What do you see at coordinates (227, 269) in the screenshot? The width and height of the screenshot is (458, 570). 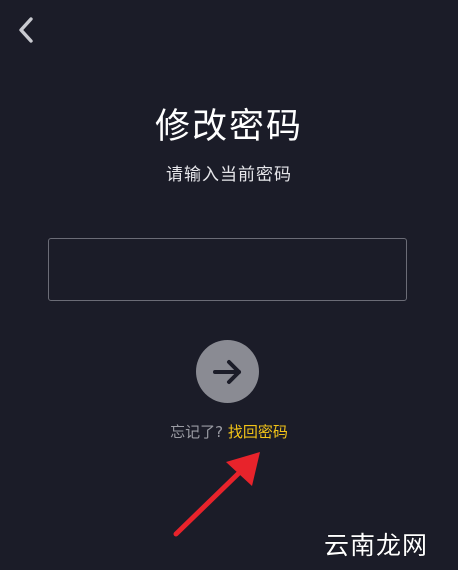 I see `current-password-input` at bounding box center [227, 269].